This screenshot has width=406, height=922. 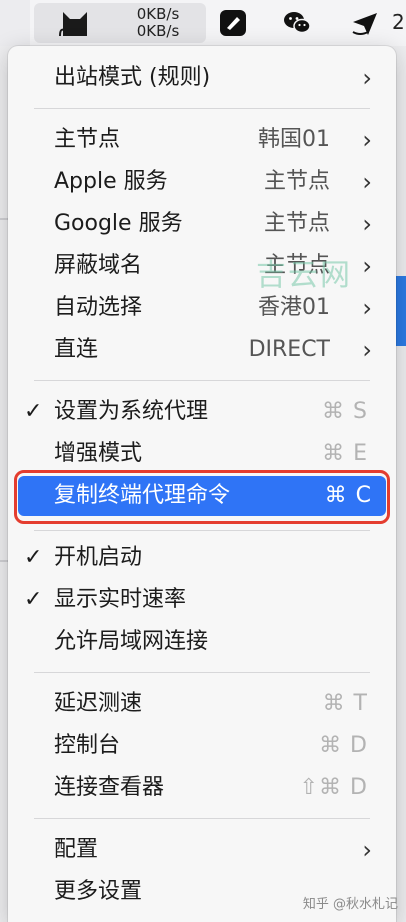 I want to click on menu-item-shortcut: ⌘ E, so click(x=345, y=453).